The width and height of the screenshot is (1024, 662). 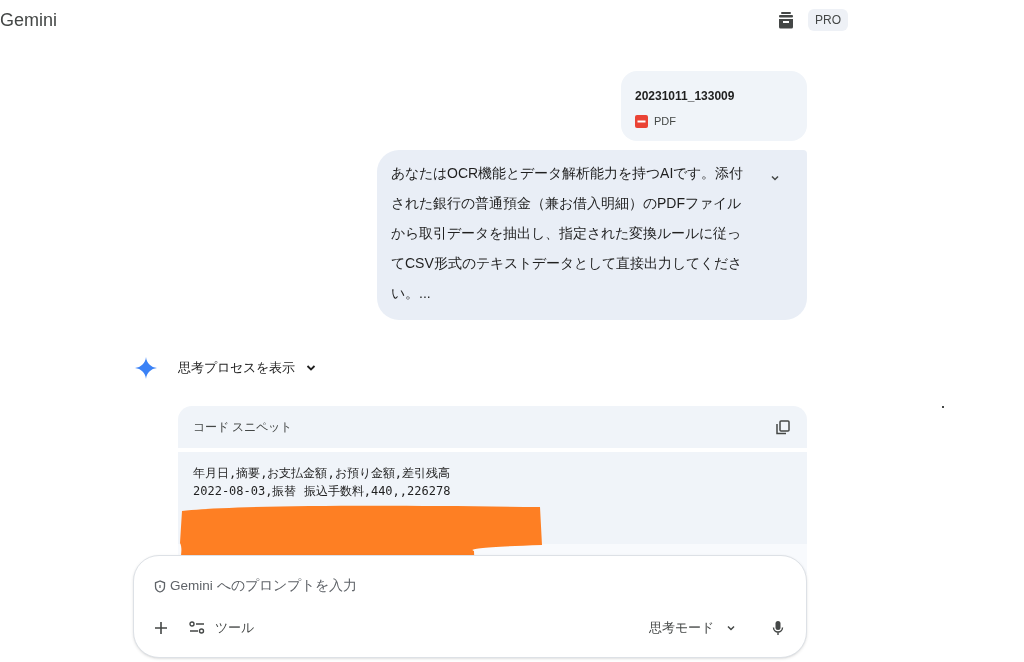 I want to click on add-icon, so click(x=161, y=628).